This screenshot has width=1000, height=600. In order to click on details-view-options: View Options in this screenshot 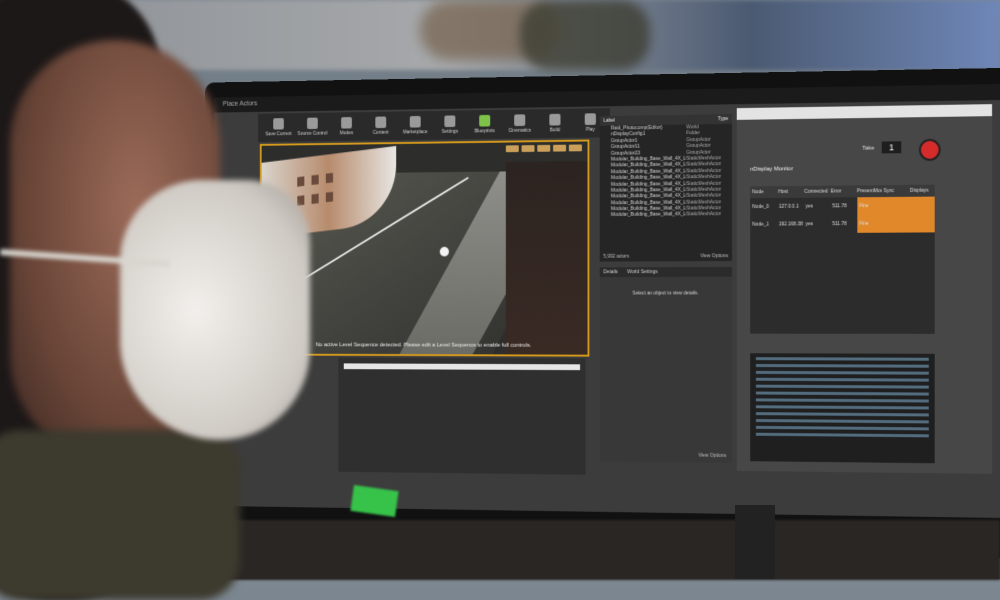, I will do `click(712, 456)`.